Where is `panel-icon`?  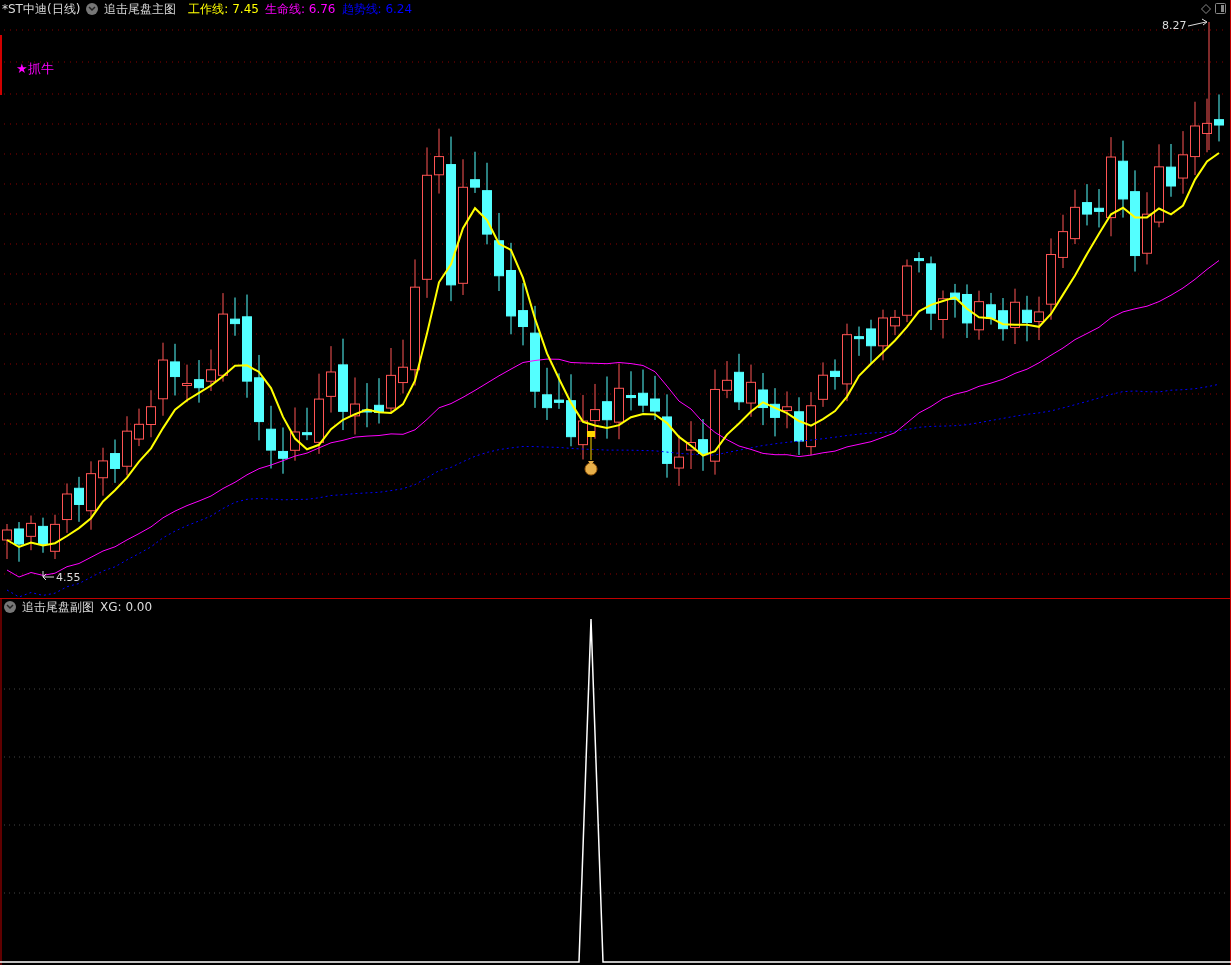
panel-icon is located at coordinates (1220, 8).